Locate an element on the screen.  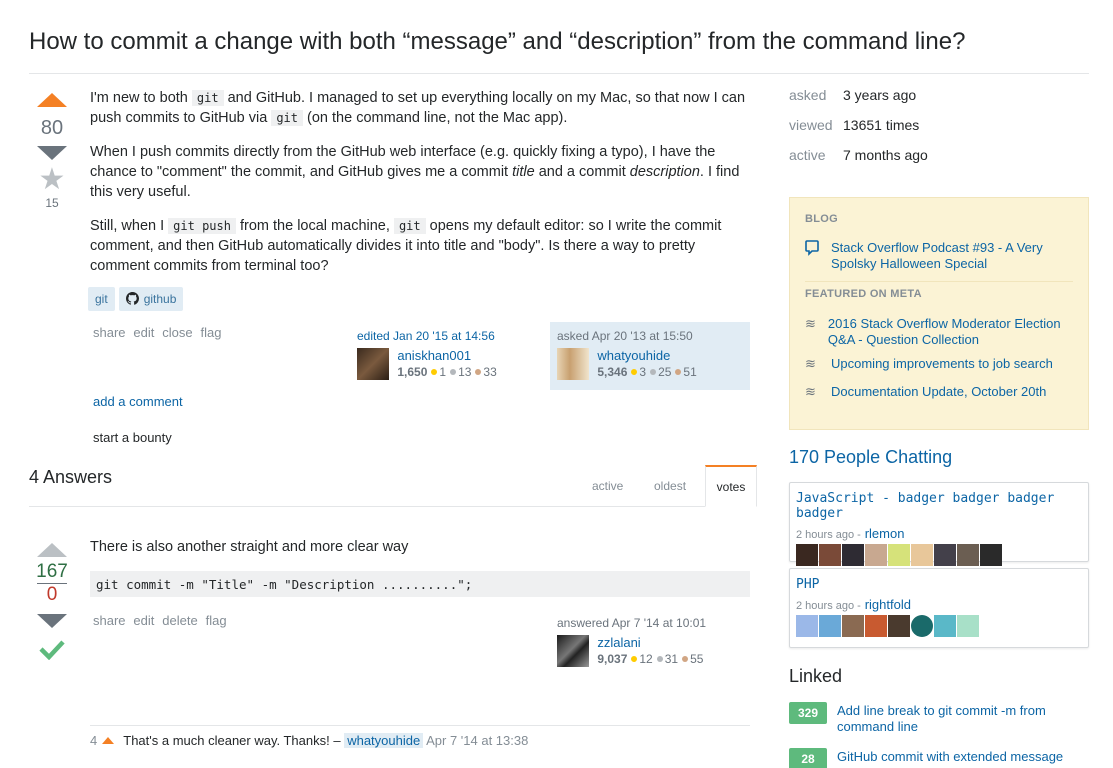
bronze-badge-icon is located at coordinates (678, 372).